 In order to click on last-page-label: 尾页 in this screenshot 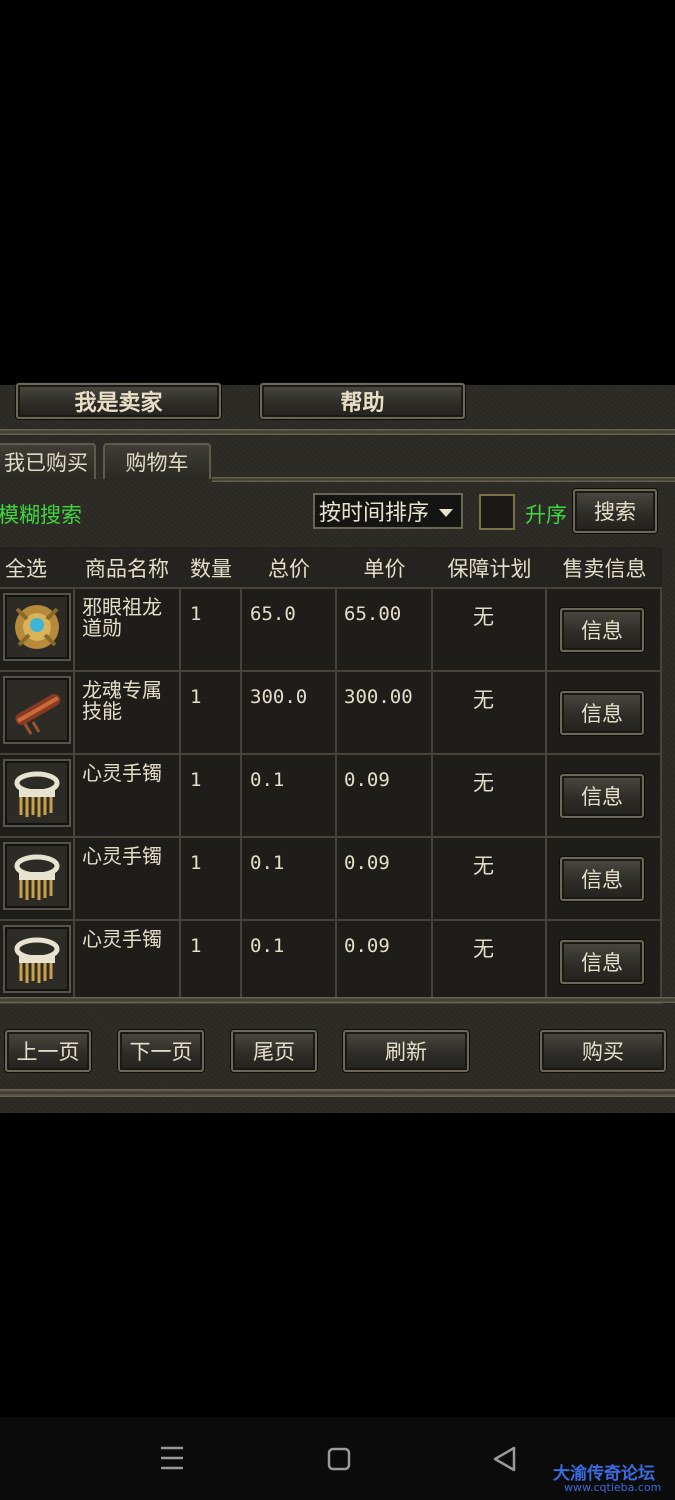, I will do `click(274, 1052)`.